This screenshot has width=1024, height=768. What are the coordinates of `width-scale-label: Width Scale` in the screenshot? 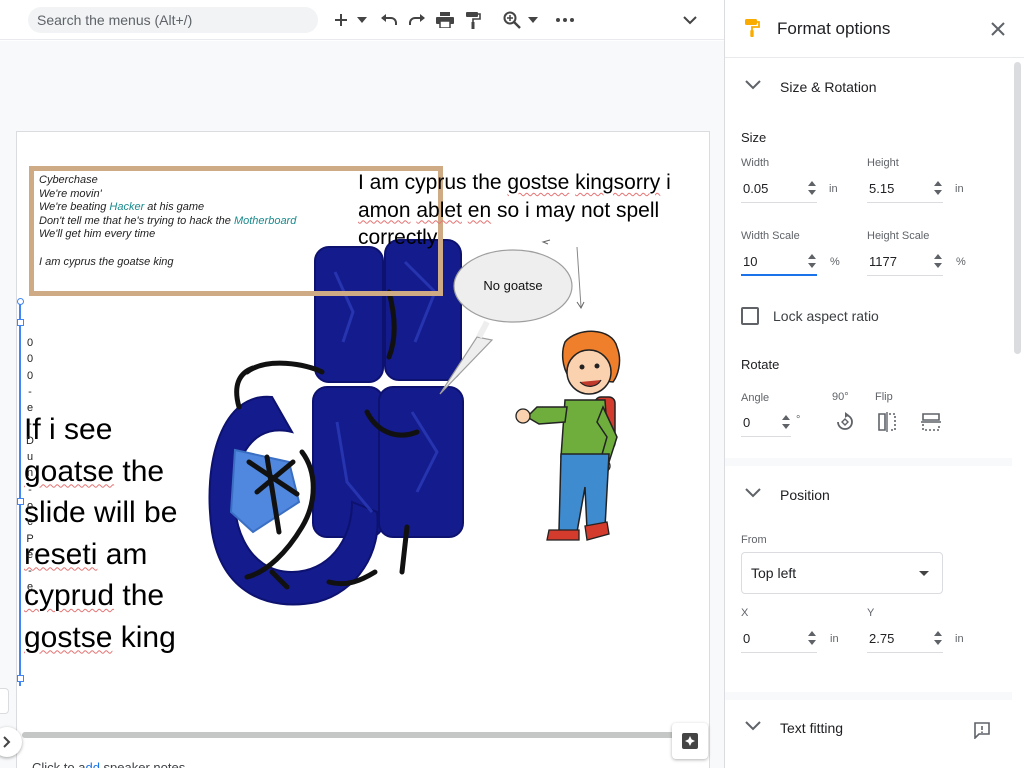 It's located at (770, 236).